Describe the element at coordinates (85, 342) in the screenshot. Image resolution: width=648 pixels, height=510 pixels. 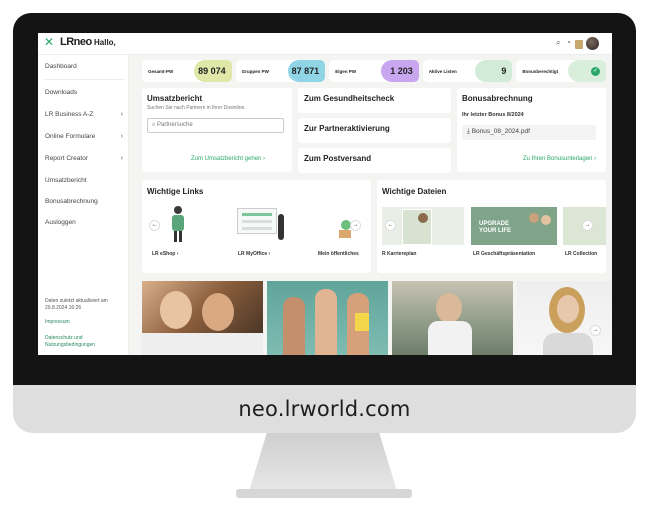
I see `privacy-link: Datenschutz und Nutzungsbedingungen` at that location.